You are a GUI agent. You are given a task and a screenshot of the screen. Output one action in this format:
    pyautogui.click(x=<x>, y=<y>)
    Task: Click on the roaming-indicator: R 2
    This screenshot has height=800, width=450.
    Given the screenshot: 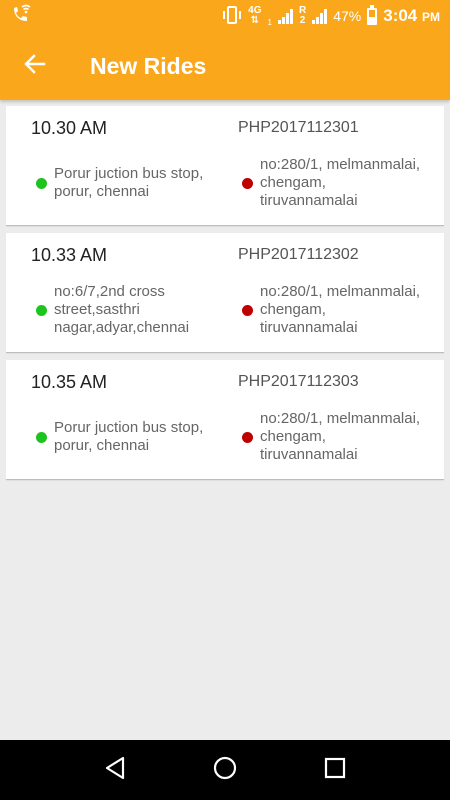 What is the action you would take?
    pyautogui.click(x=302, y=16)
    